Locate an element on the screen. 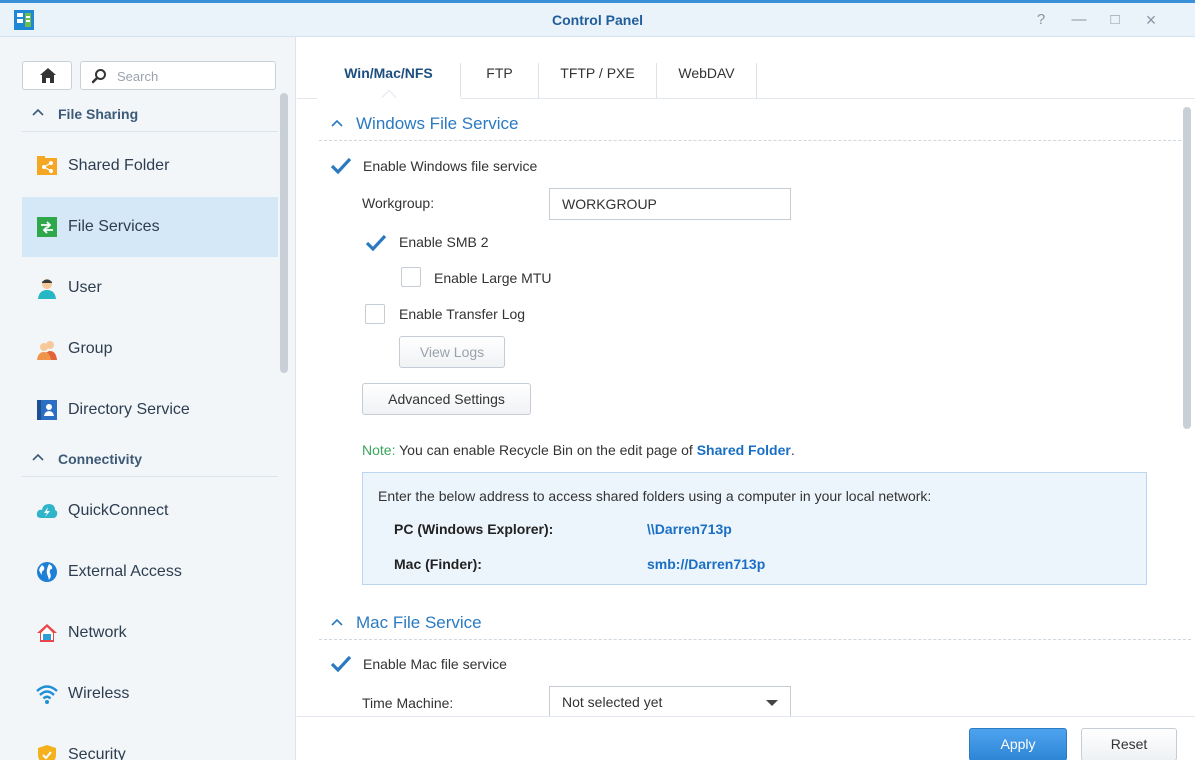  tab-webdav: WebDAV is located at coordinates (707, 81).